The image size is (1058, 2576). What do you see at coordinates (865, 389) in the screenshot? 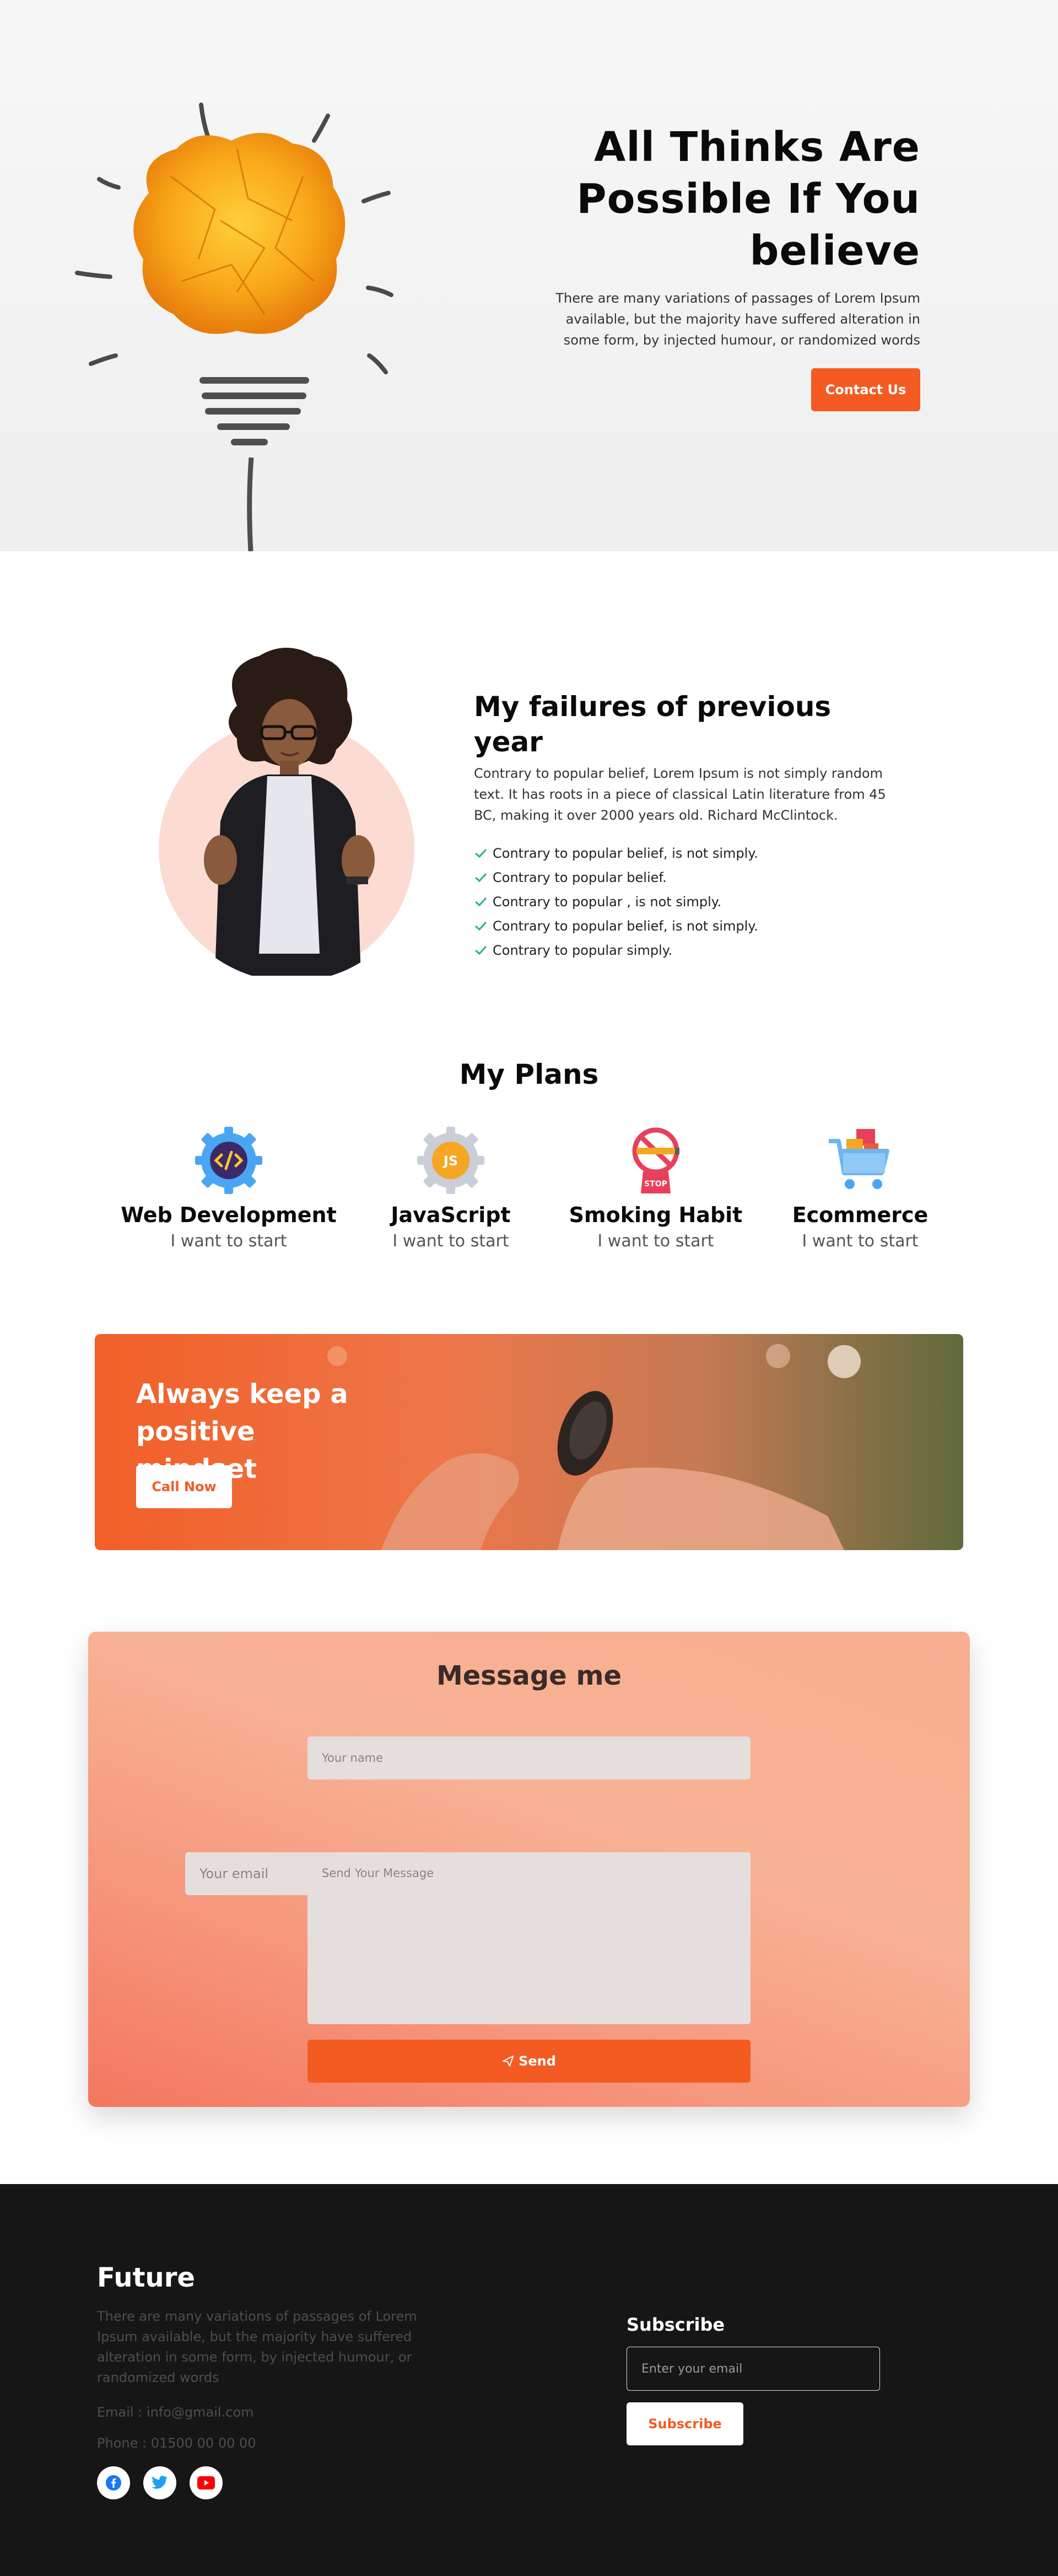
I see `contact-us-button: Contact Us` at bounding box center [865, 389].